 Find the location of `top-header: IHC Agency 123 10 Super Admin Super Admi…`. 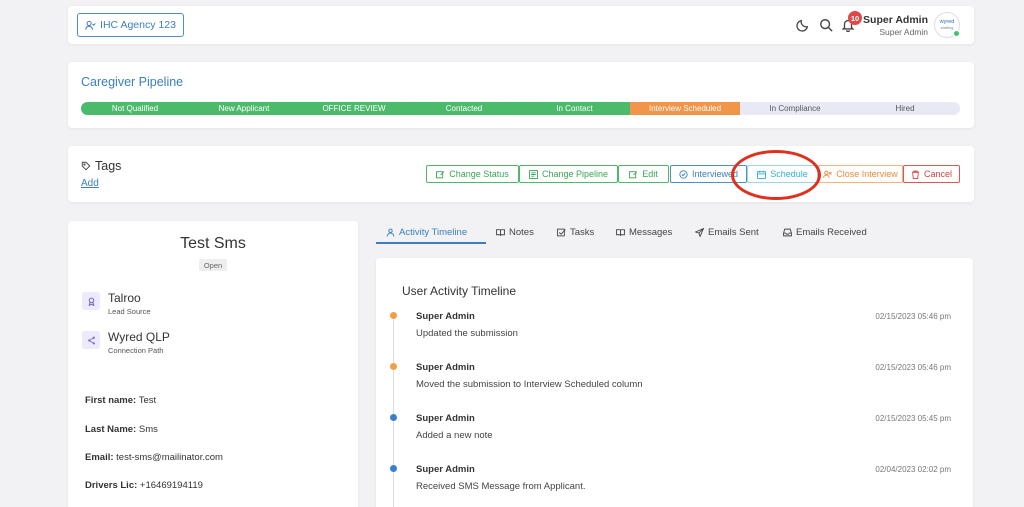

top-header: IHC Agency 123 10 Super Admin Super Admi… is located at coordinates (521, 25).